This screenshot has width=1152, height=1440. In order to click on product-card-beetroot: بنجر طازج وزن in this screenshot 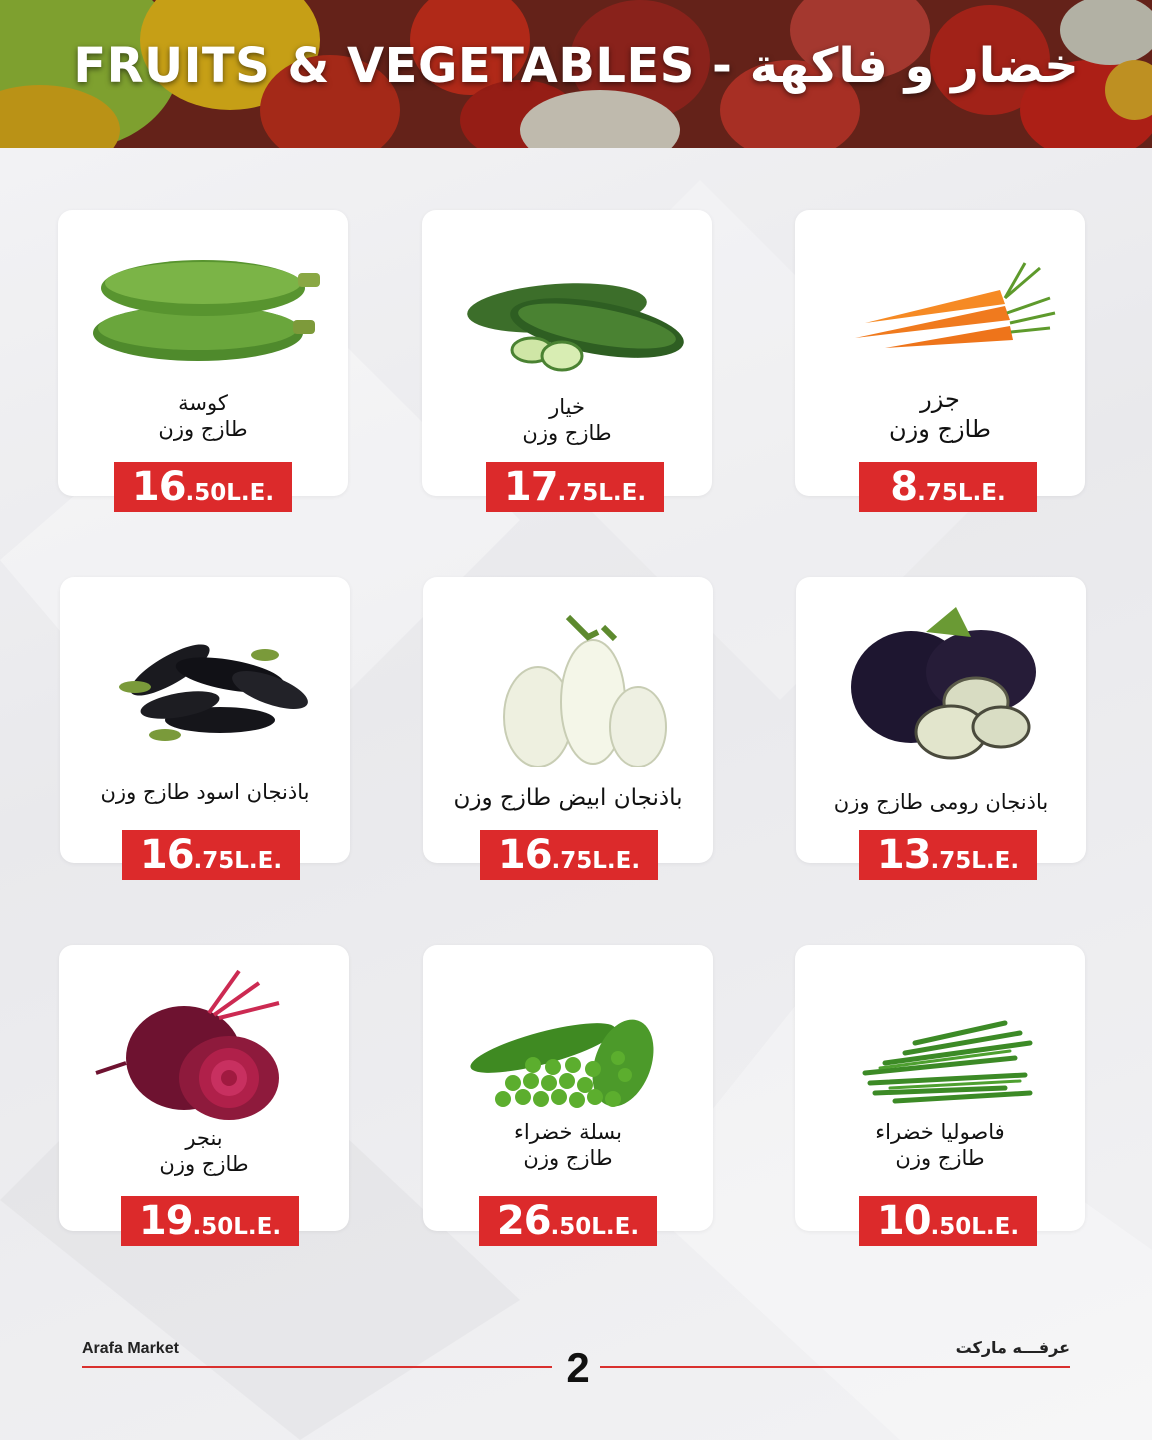, I will do `click(204, 1088)`.